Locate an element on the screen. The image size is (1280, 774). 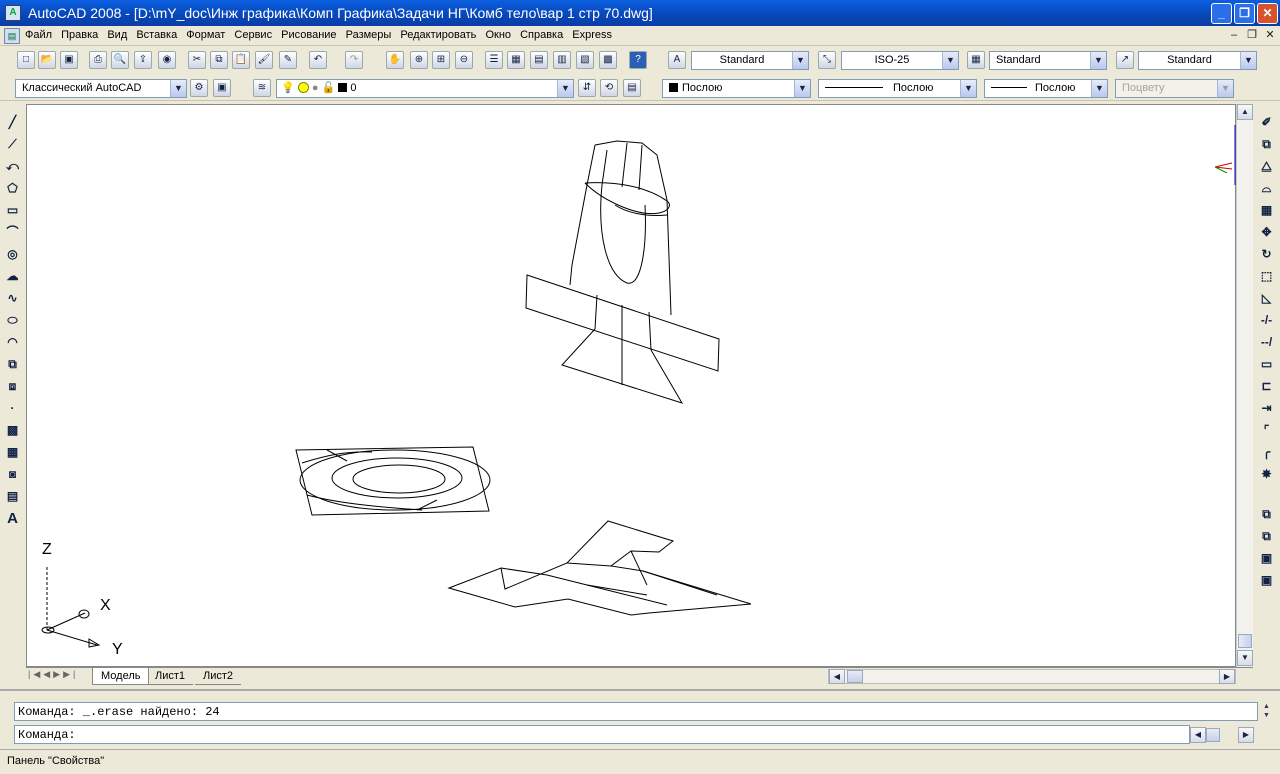
text-style-combo: Standard ▼ is located at coordinates (750, 60).